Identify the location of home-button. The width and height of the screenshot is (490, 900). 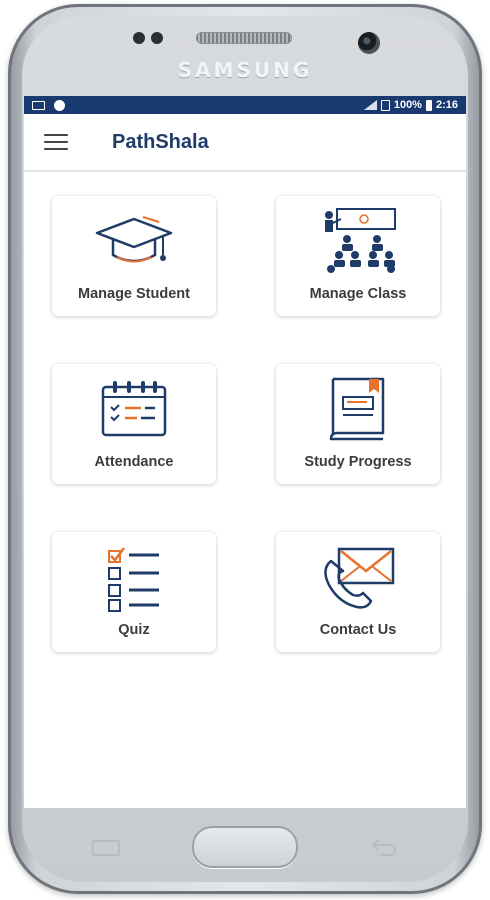
(245, 847).